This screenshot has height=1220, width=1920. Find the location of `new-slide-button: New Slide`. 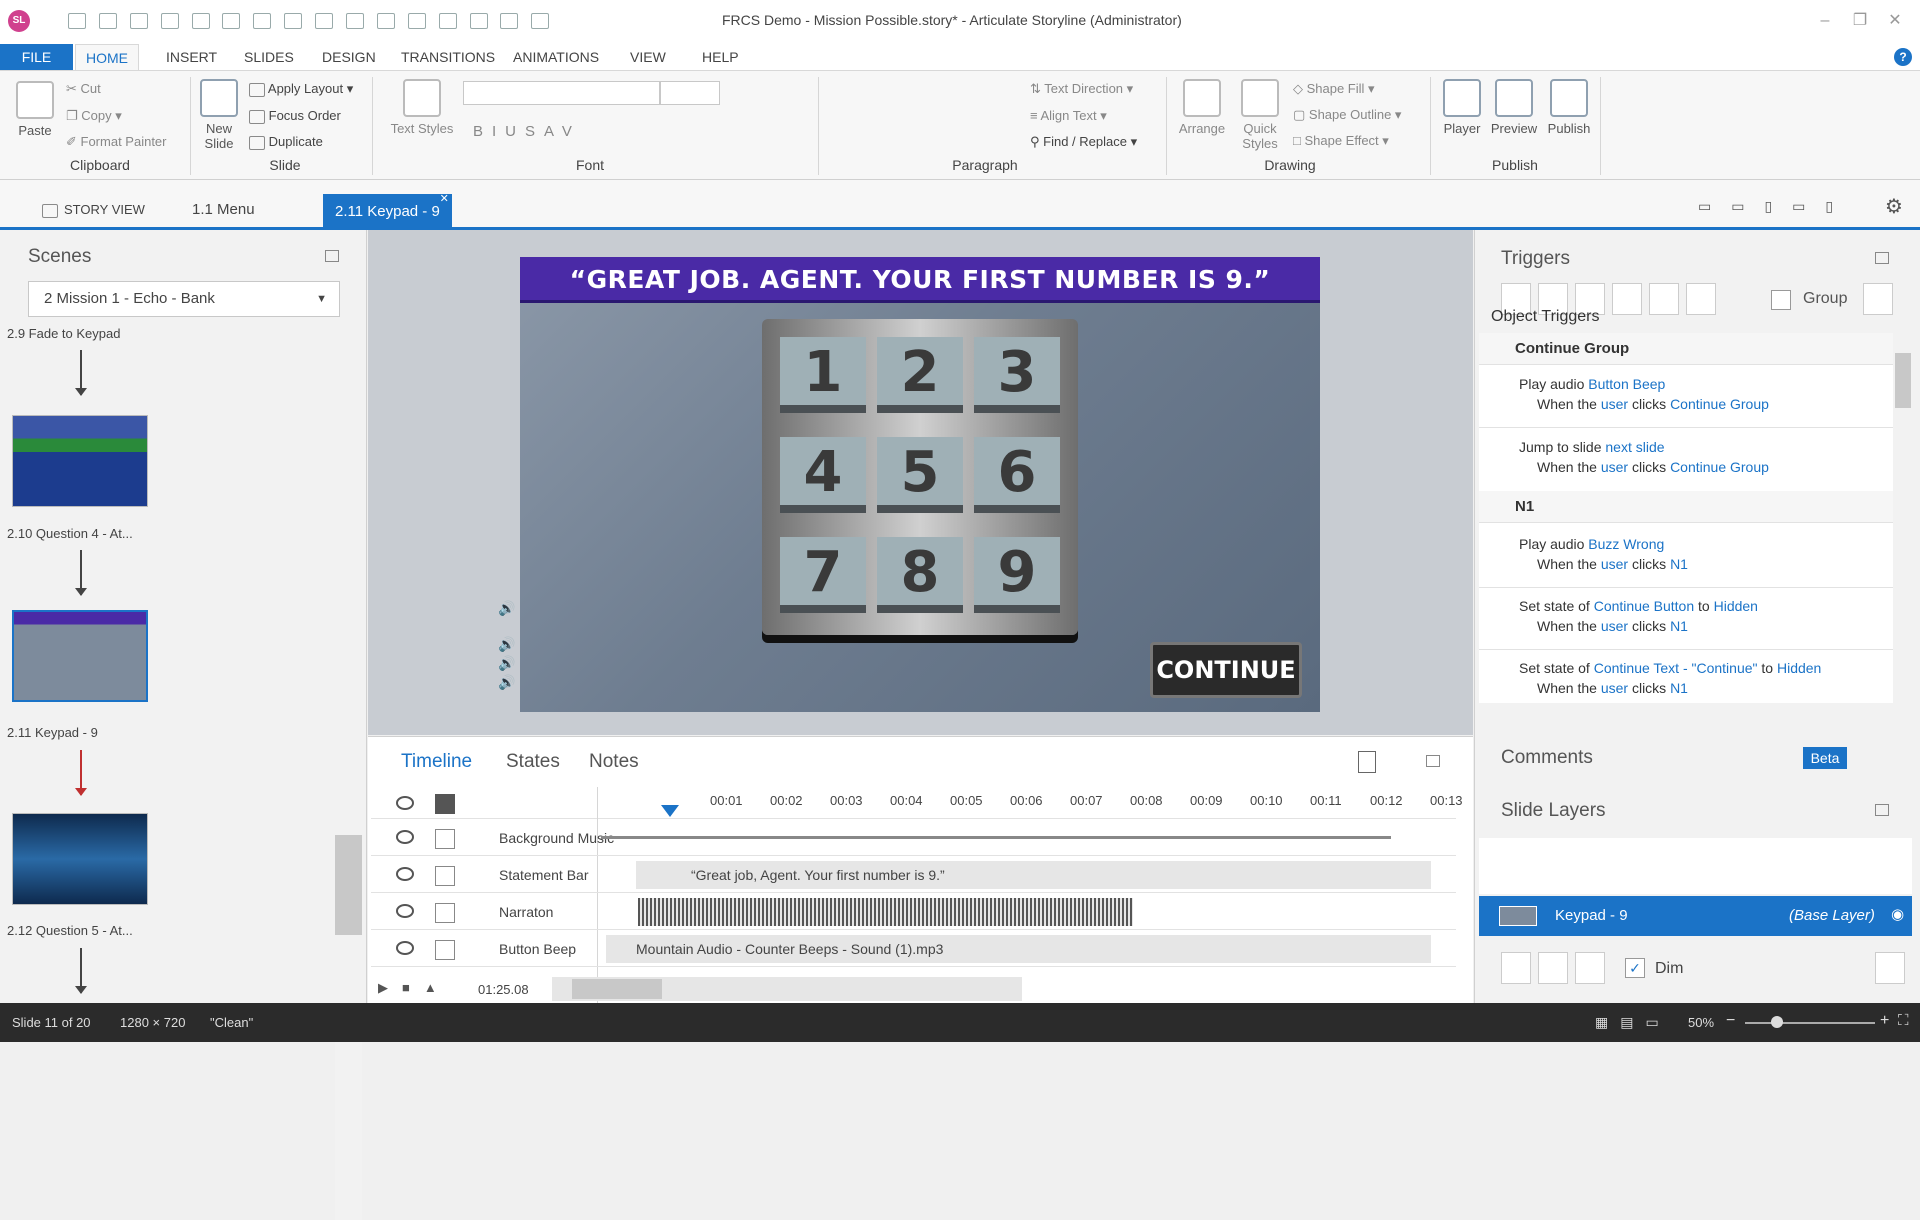

new-slide-button: New Slide is located at coordinates (219, 115).